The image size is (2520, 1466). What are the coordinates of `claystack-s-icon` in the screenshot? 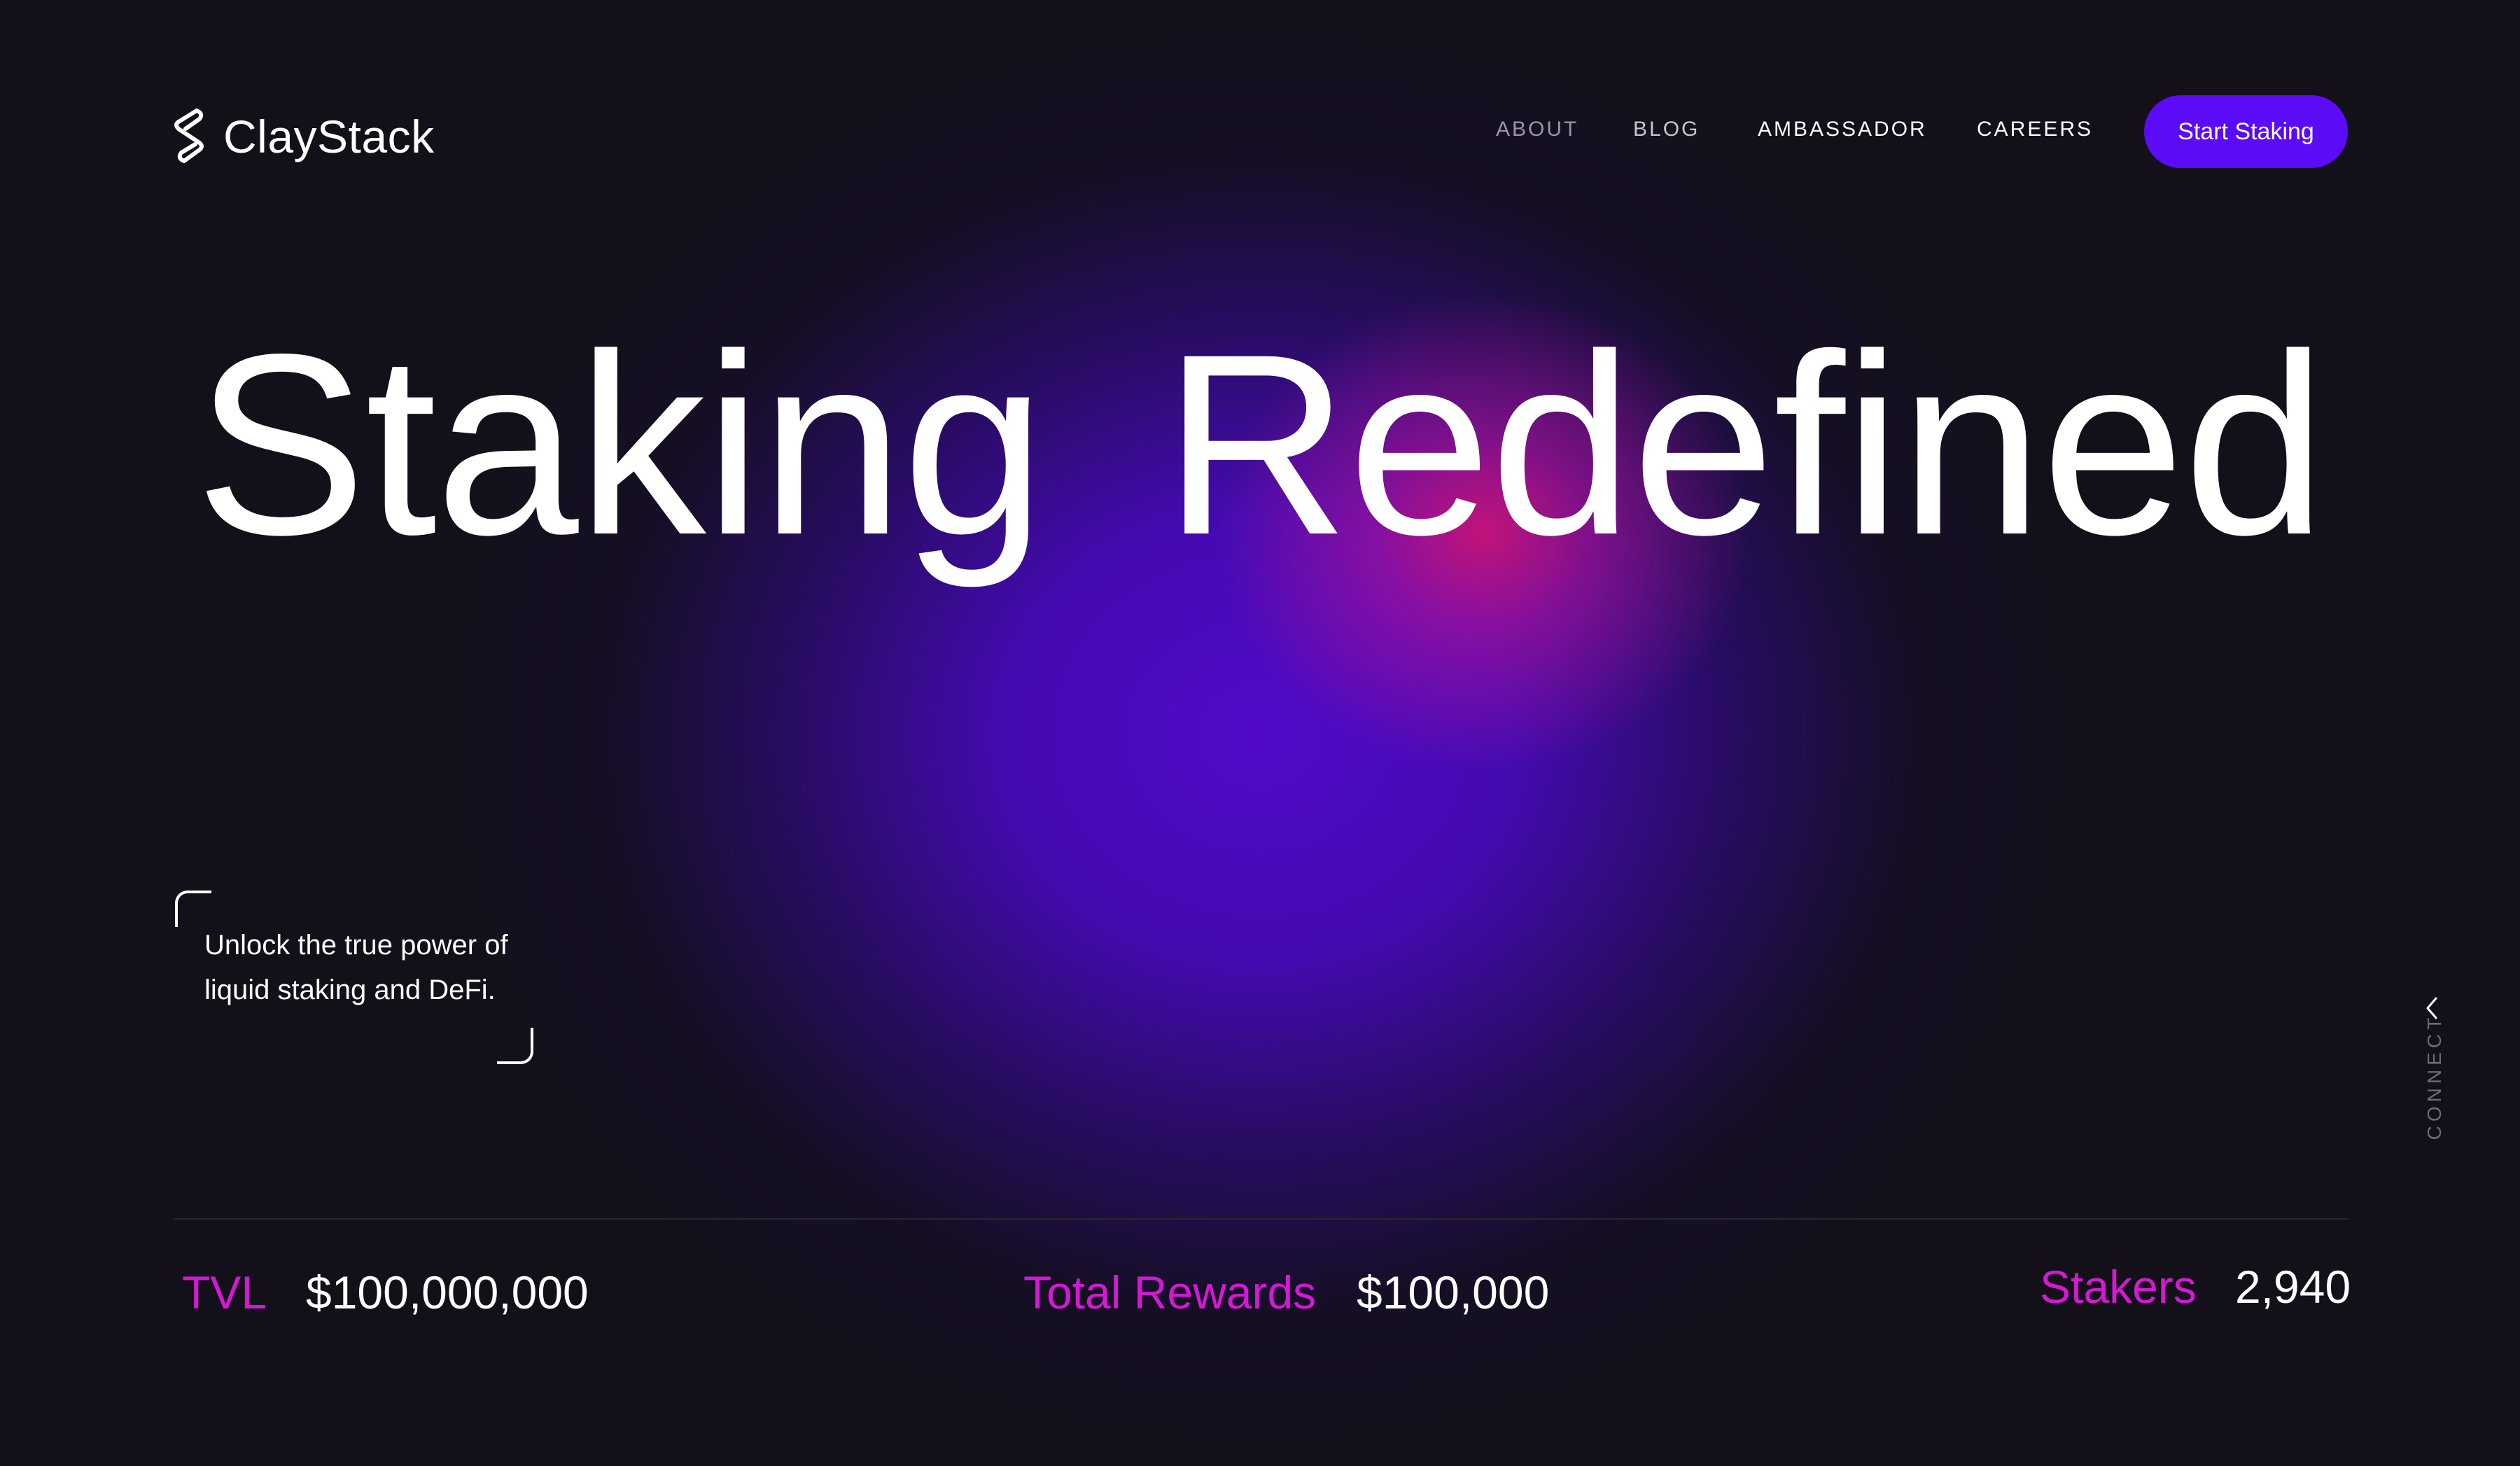 It's located at (189, 136).